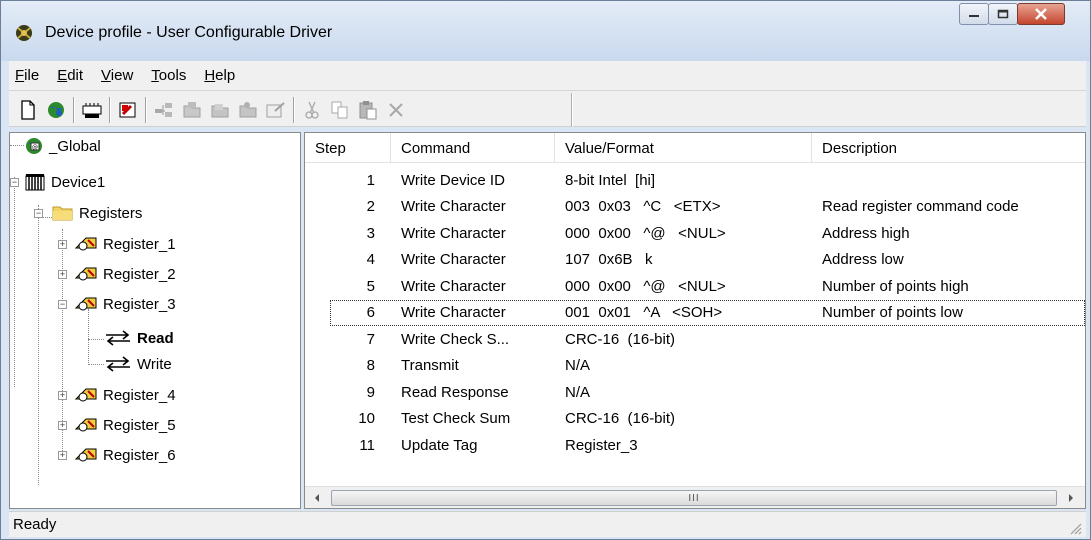  I want to click on add-tag-button, so click(164, 110).